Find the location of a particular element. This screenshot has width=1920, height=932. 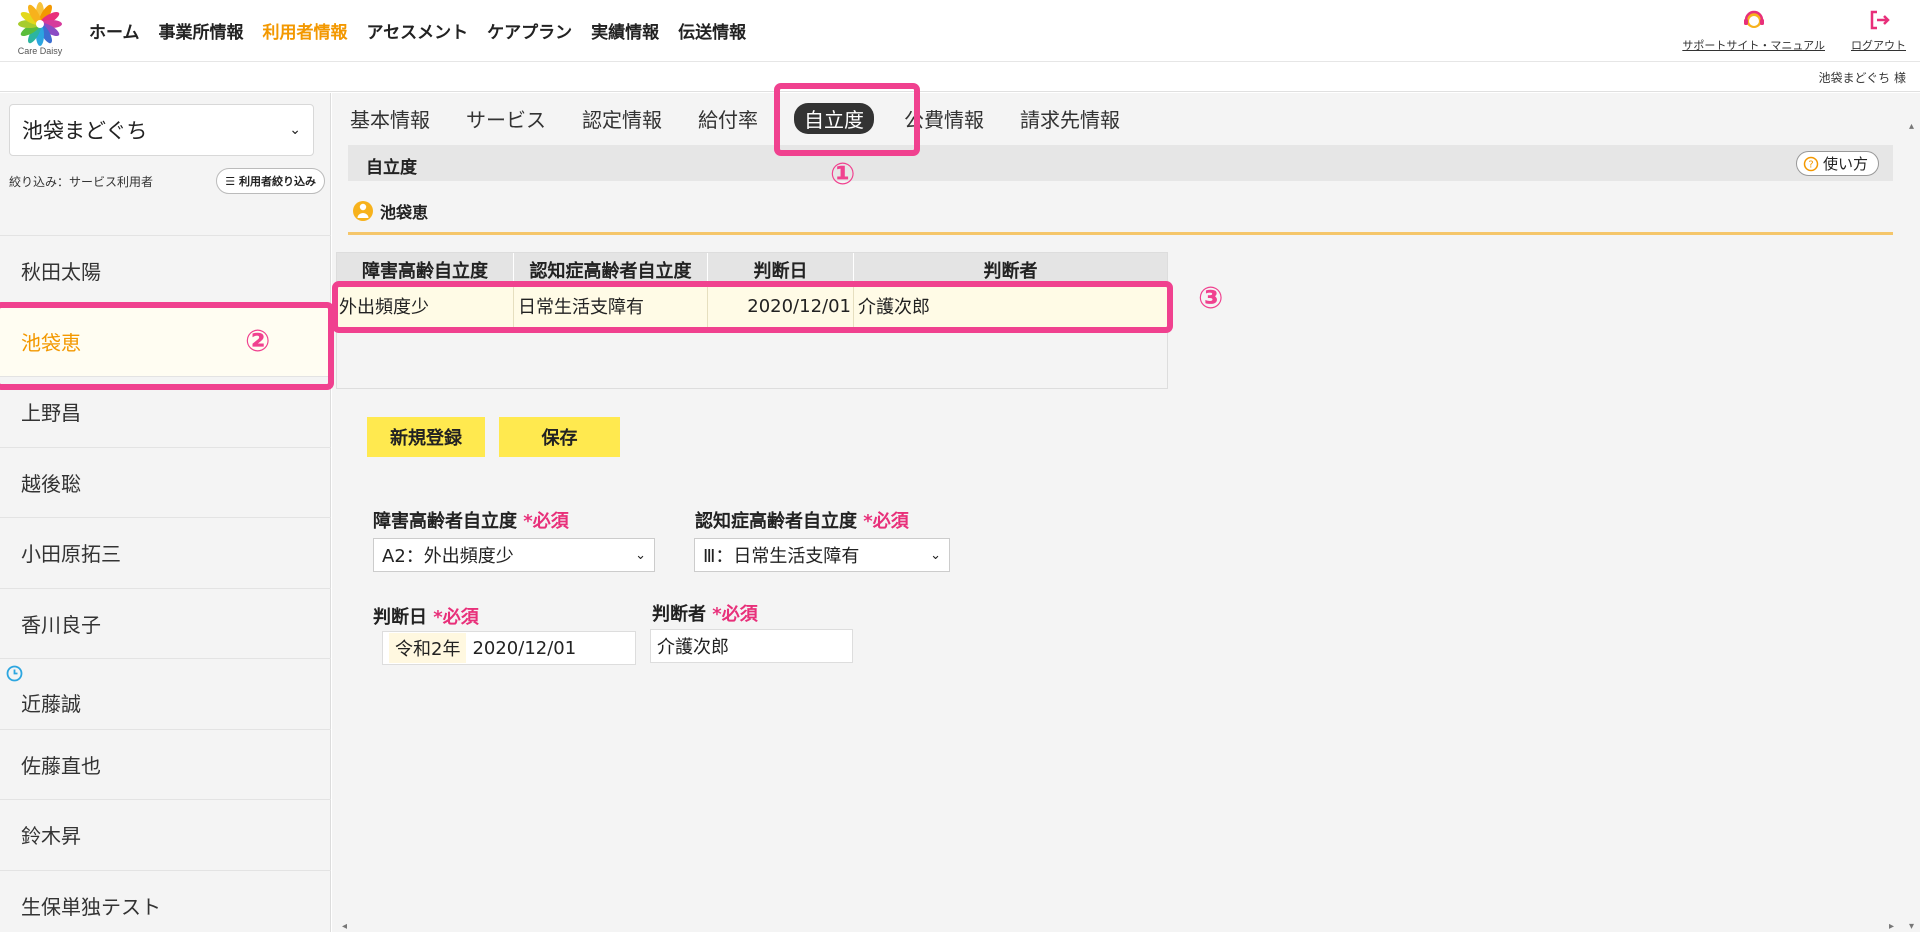

logout-icon is located at coordinates (1880, 20).